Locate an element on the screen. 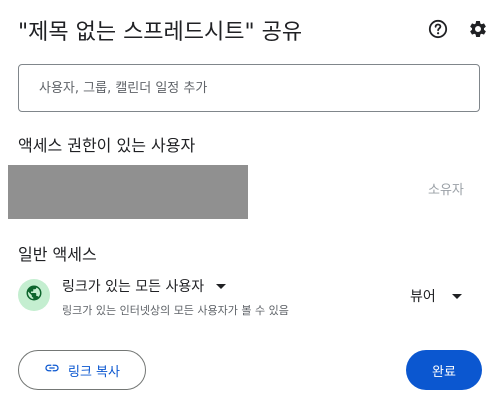  owner-role-label: 소유자 is located at coordinates (446, 190).